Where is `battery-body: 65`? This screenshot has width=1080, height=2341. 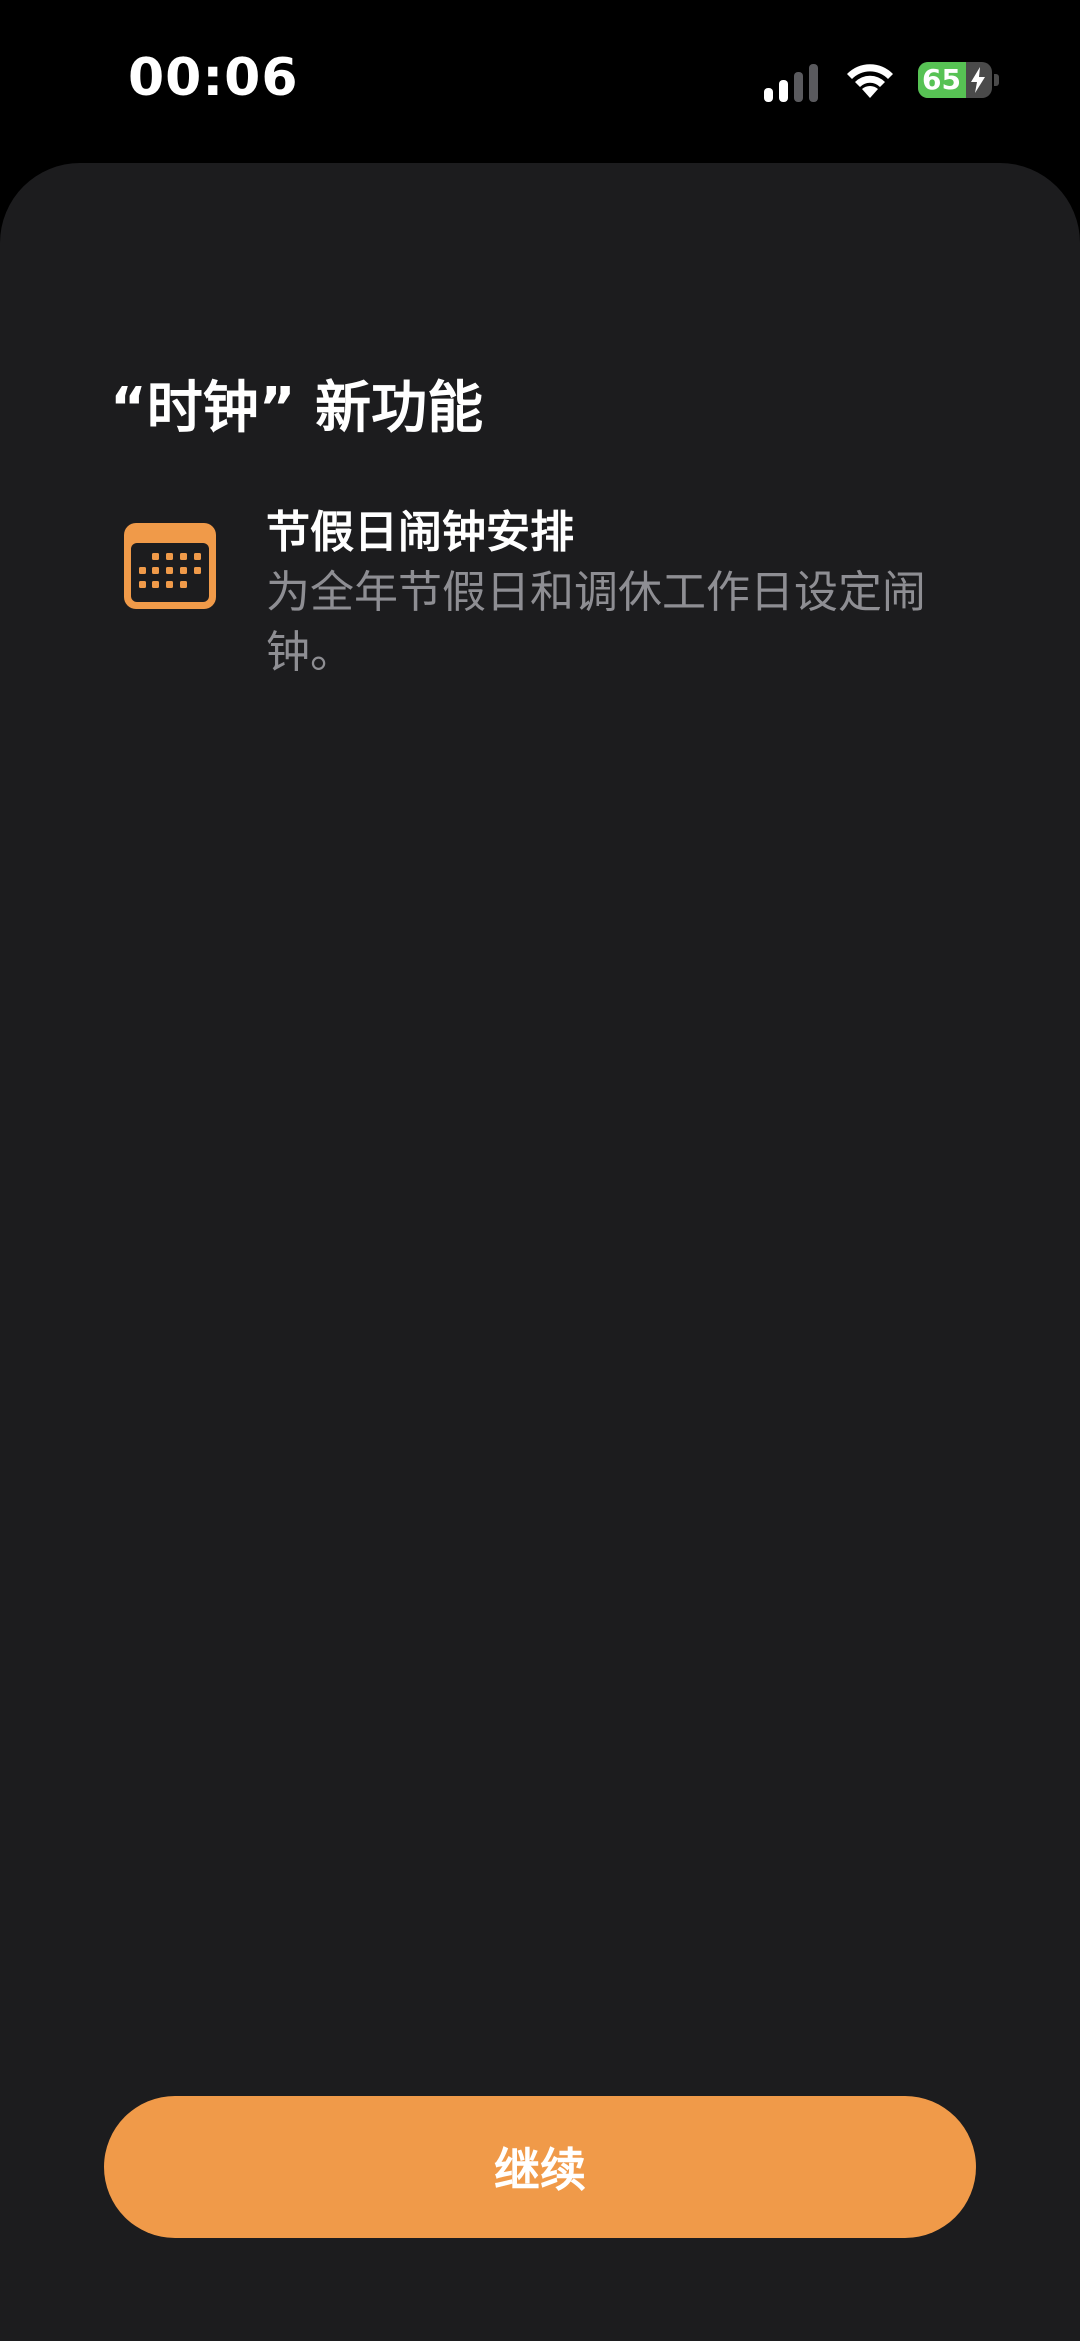
battery-body: 65 is located at coordinates (955, 80).